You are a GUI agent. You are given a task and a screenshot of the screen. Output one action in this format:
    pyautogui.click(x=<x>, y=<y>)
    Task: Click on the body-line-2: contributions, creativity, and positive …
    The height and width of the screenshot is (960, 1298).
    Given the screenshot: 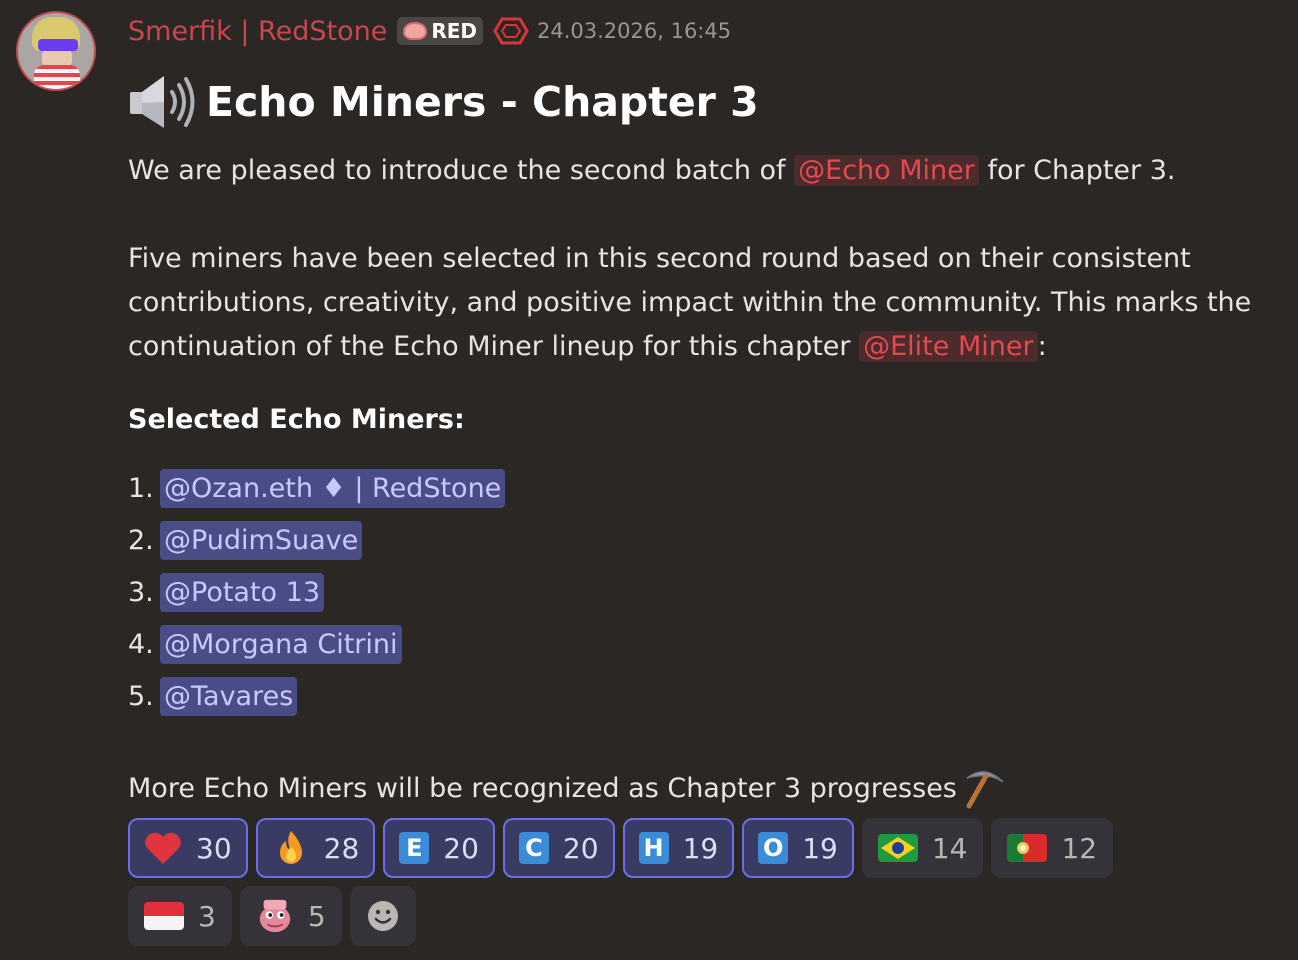 What is the action you would take?
    pyautogui.click(x=690, y=302)
    